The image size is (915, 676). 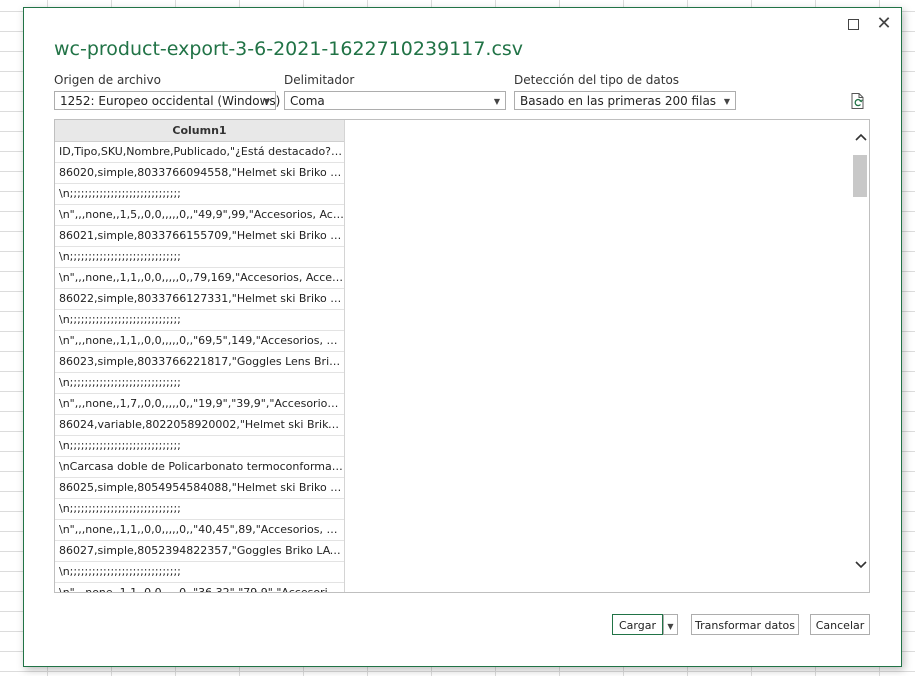 I want to click on delimiter-label: Delimitador, so click(x=319, y=80).